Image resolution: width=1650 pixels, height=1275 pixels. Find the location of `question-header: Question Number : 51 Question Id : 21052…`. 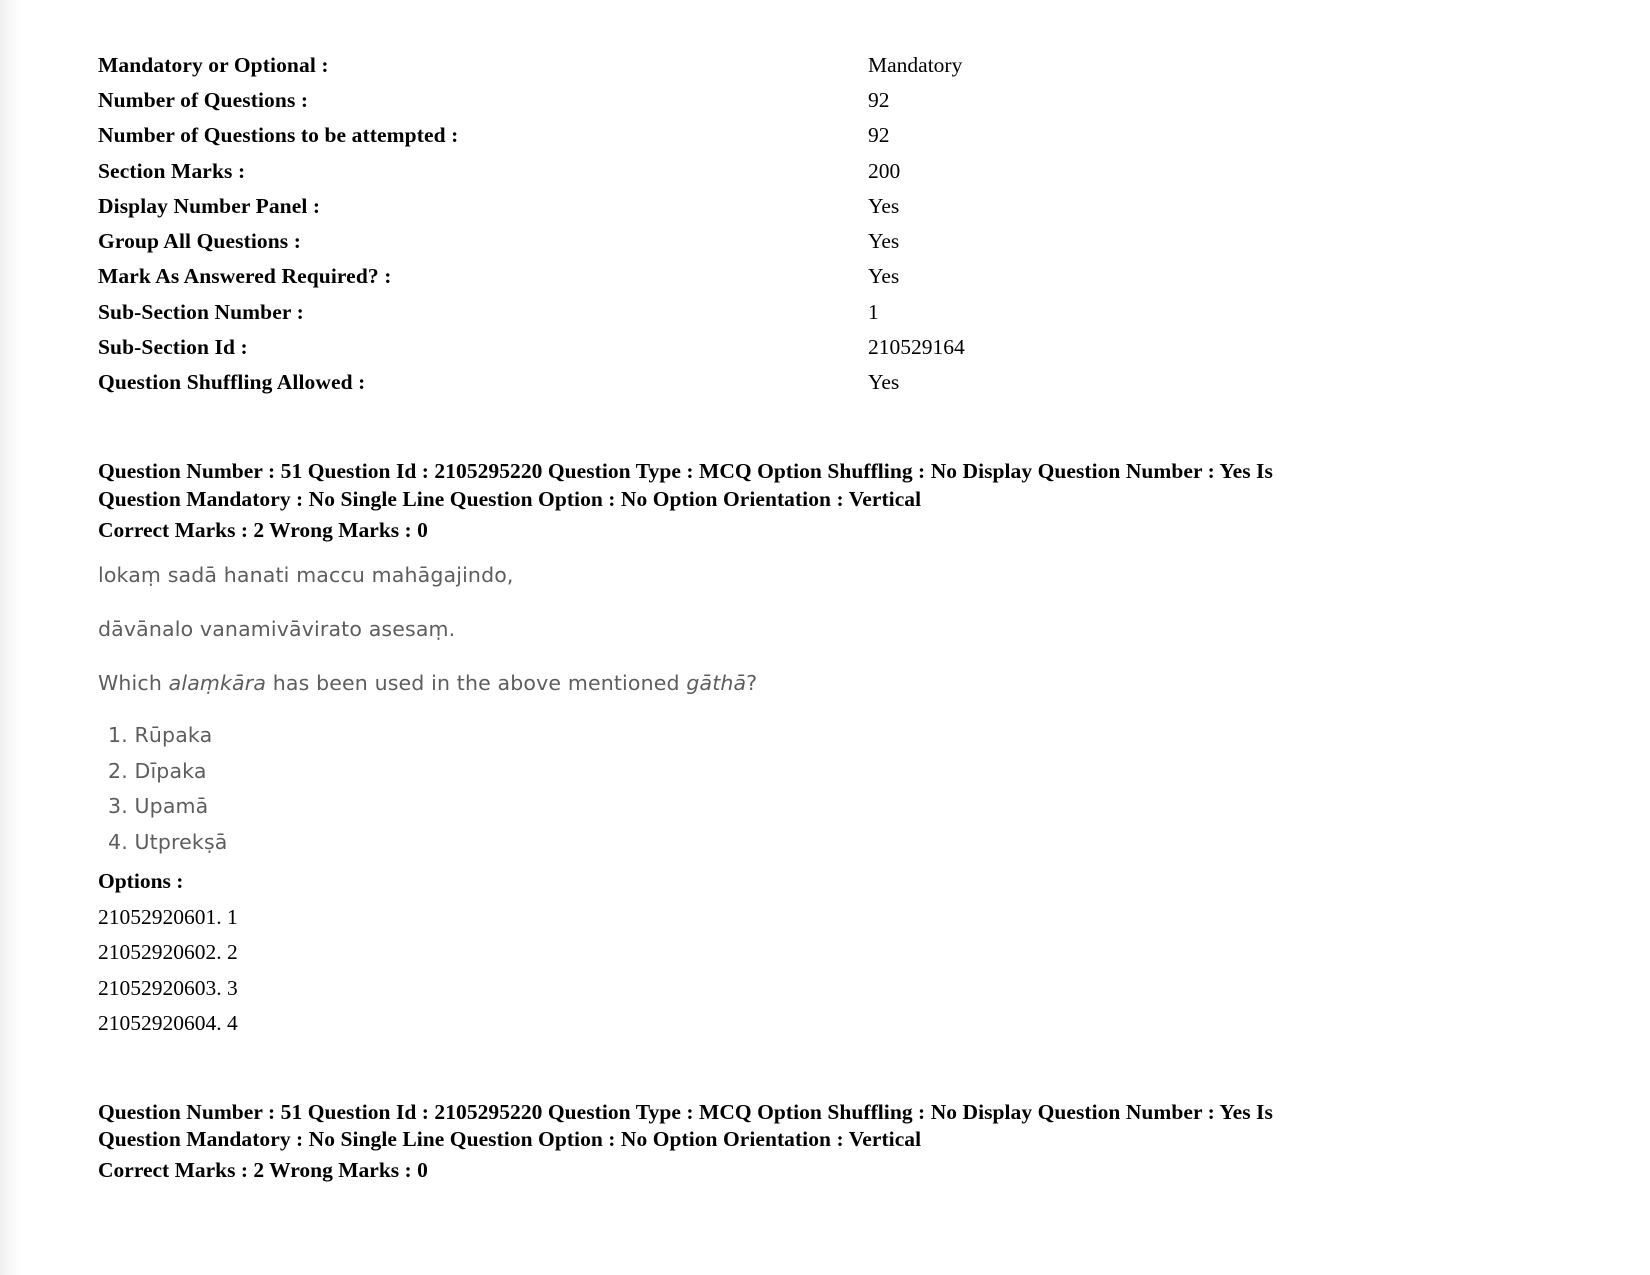

question-header: Question Number : 51 Question Id : 21052… is located at coordinates (764, 486).